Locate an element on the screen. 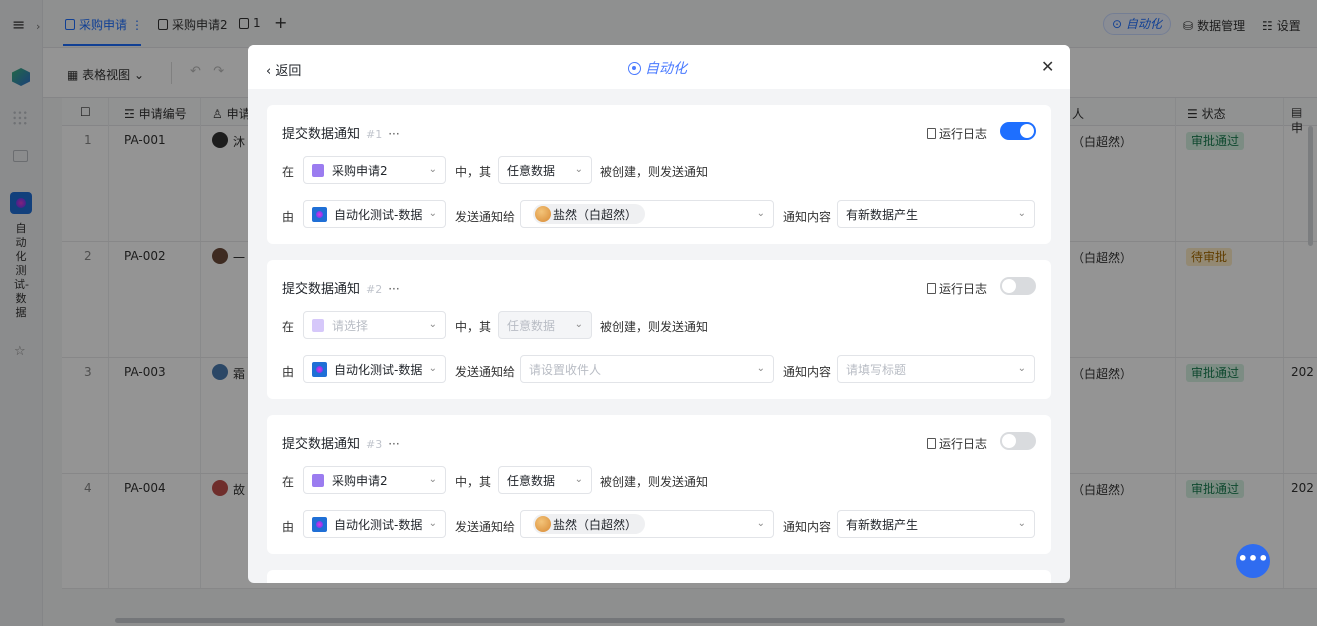 The width and height of the screenshot is (1317, 626). close-icon: ✕ is located at coordinates (1047, 66).